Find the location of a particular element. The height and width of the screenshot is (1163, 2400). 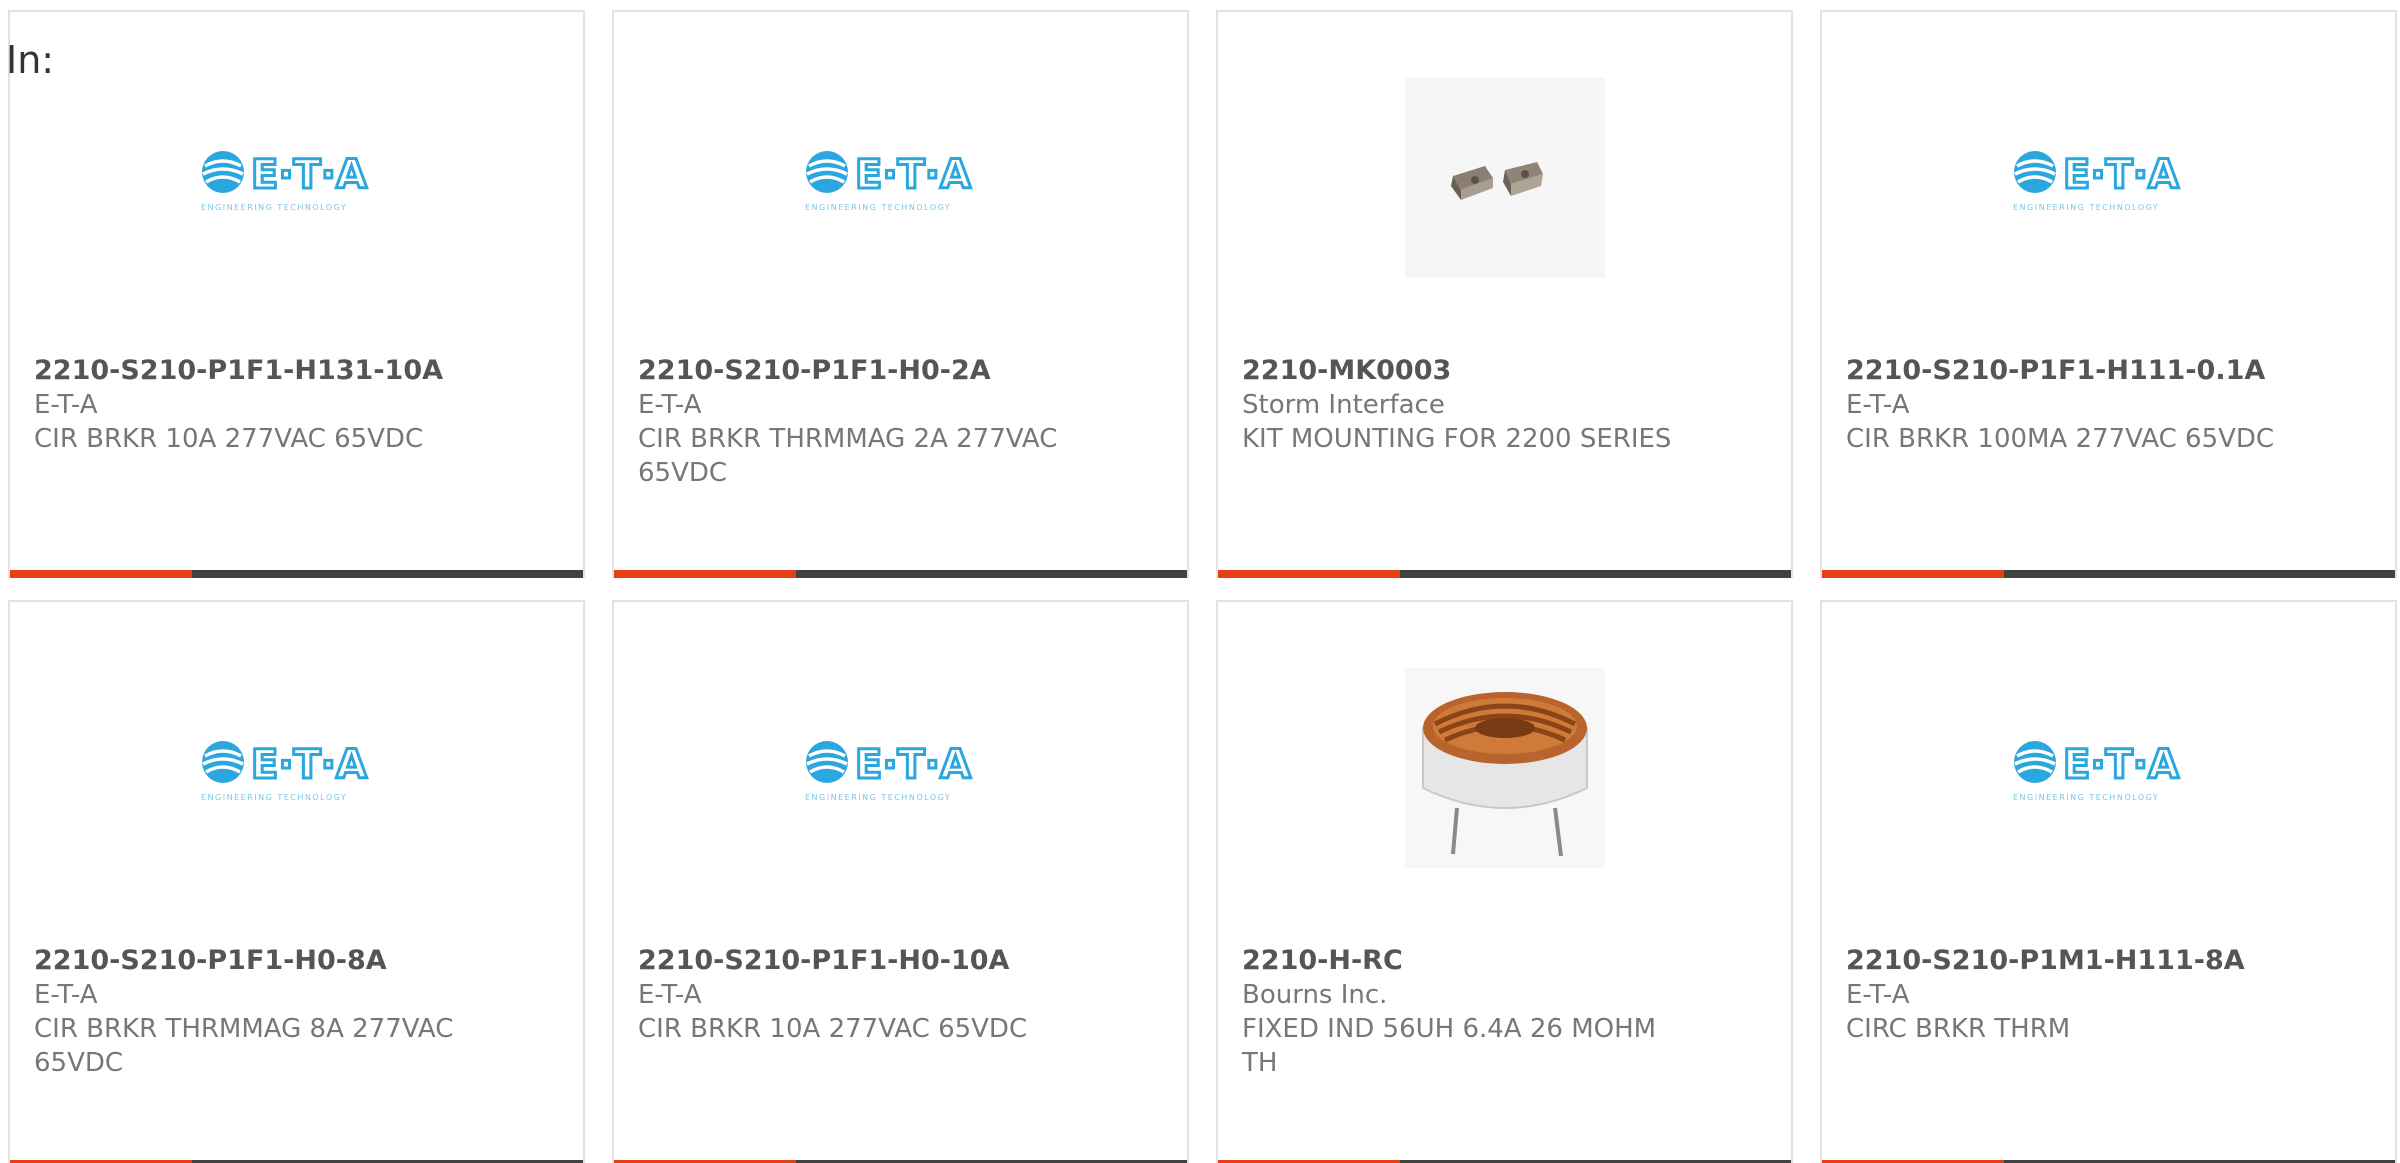

description: CIR BRKR THRMMAG 8A 277VAC 65VDC is located at coordinates (244, 1046).